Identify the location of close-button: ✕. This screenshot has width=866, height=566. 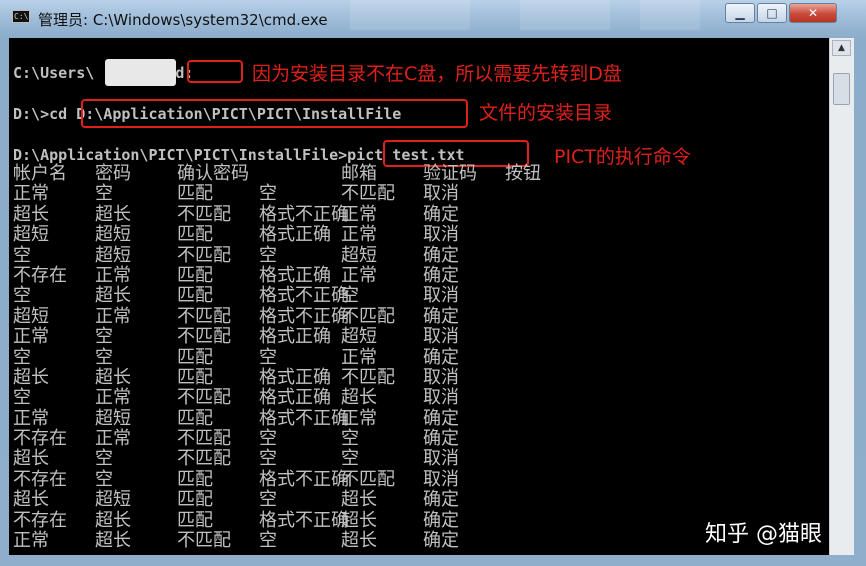
(813, 13).